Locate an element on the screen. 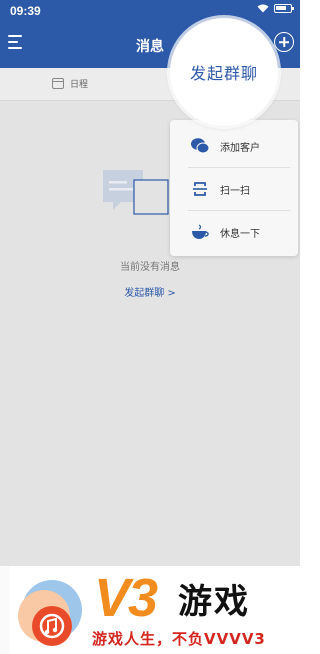 The image size is (320, 654). menu-item-label: 休息一下 is located at coordinates (240, 234).